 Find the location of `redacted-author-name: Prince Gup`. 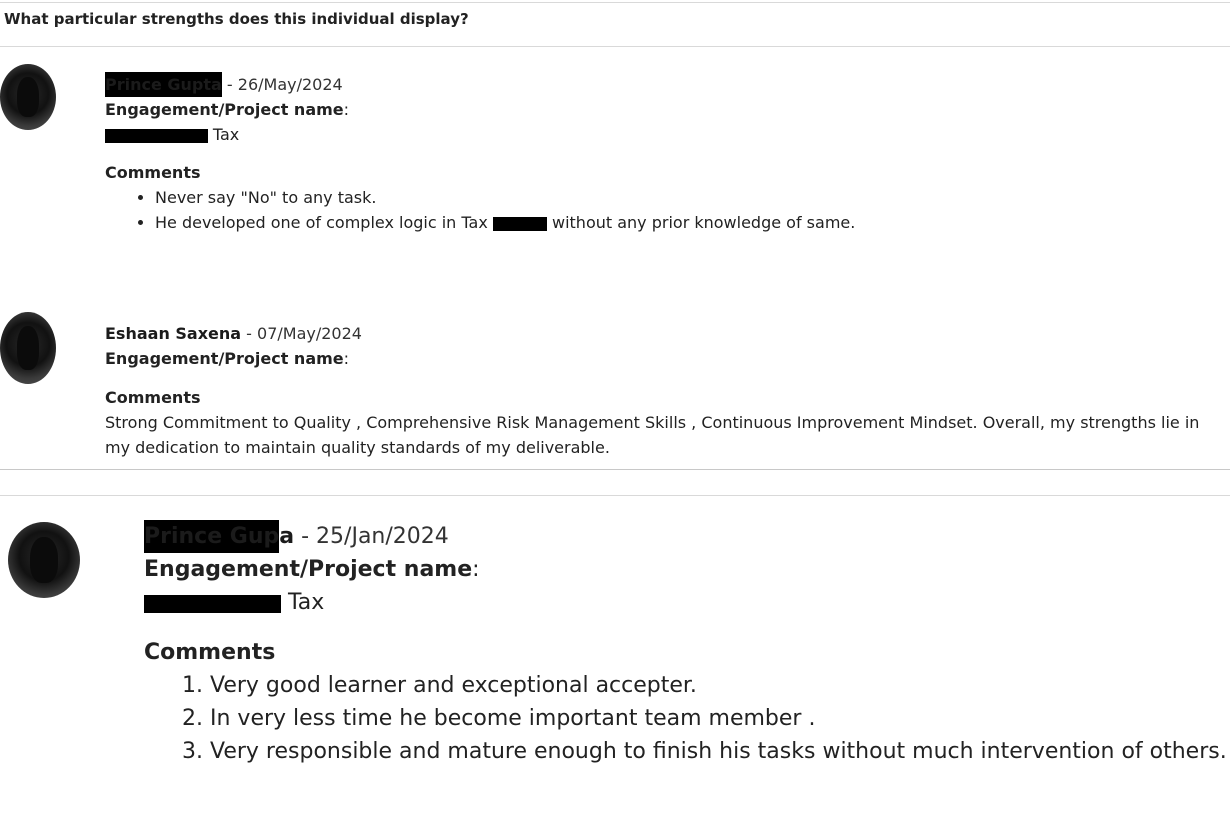

redacted-author-name: Prince Gup is located at coordinates (212, 536).